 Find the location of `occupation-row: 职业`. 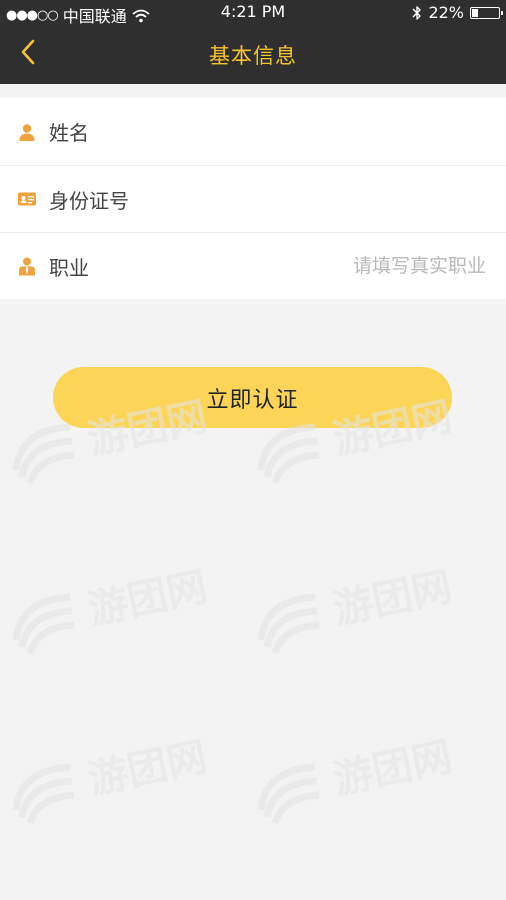

occupation-row: 职业 is located at coordinates (253, 265).